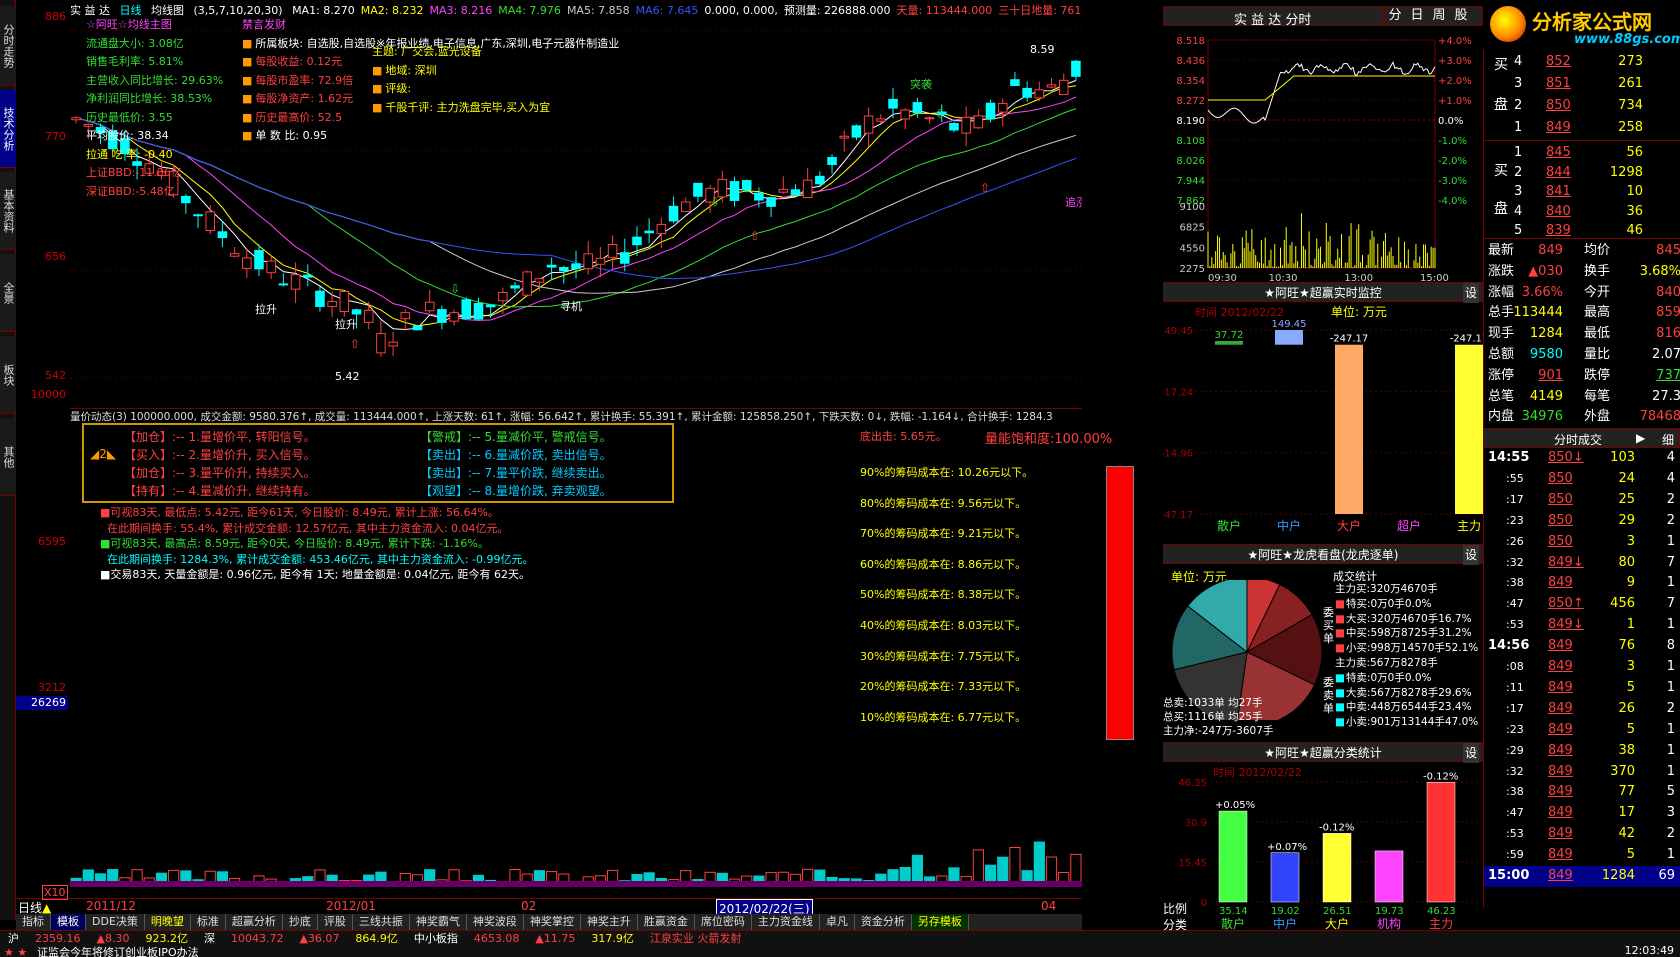 The image size is (1680, 957). What do you see at coordinates (1408, 618) in the screenshot?
I see `dragon-line-text: 大买:320万4670手16.7%` at bounding box center [1408, 618].